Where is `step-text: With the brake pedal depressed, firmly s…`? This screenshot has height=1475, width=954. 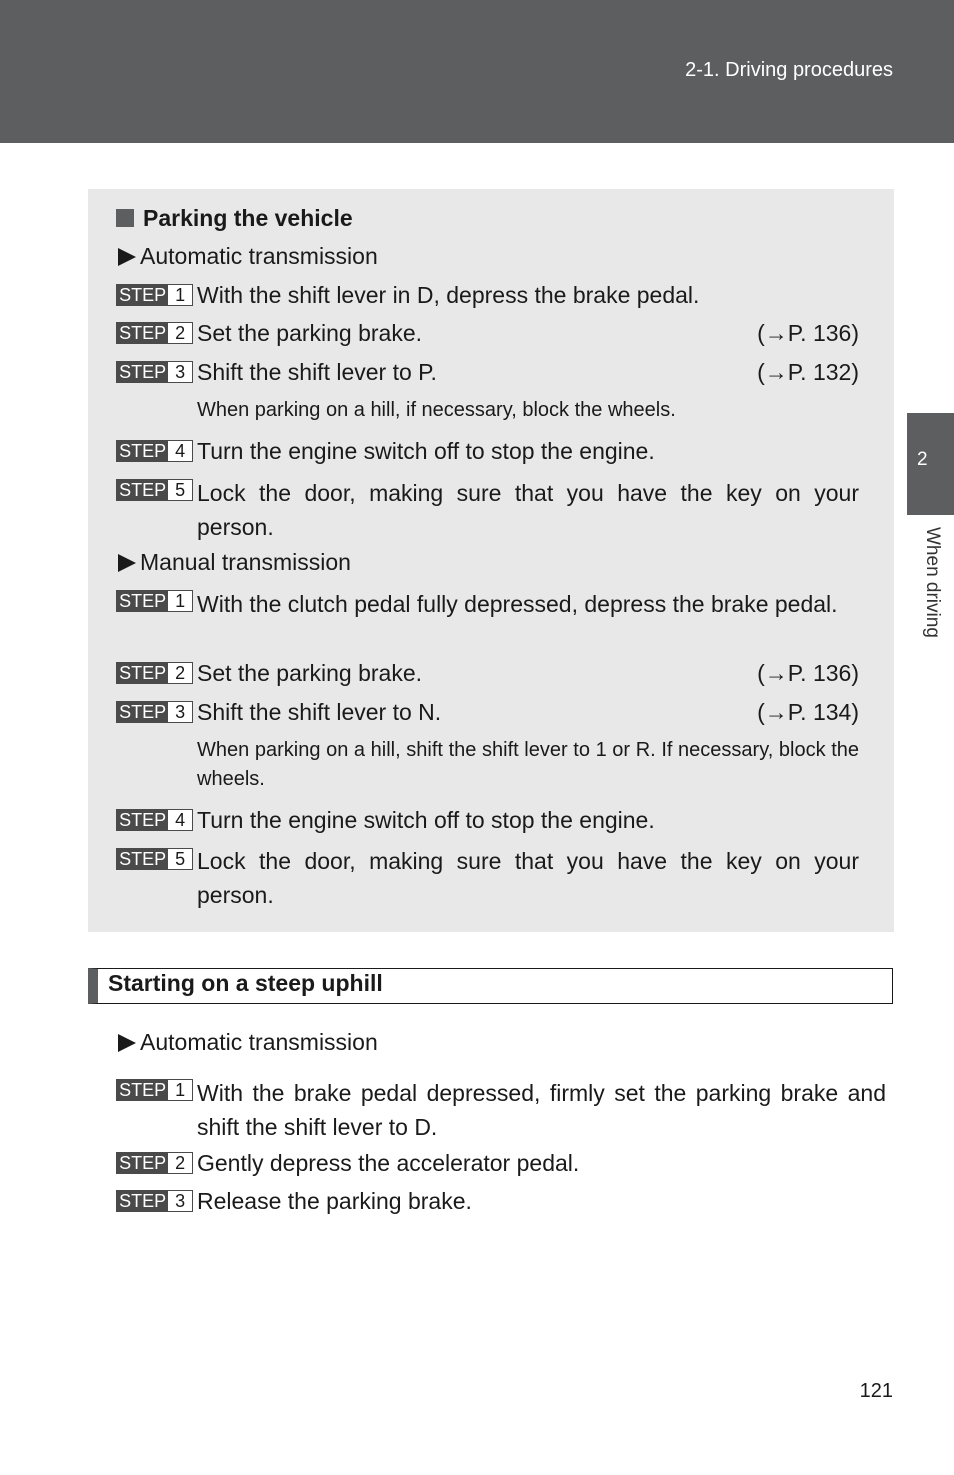 step-text: With the brake pedal depressed, firmly s… is located at coordinates (541, 1110).